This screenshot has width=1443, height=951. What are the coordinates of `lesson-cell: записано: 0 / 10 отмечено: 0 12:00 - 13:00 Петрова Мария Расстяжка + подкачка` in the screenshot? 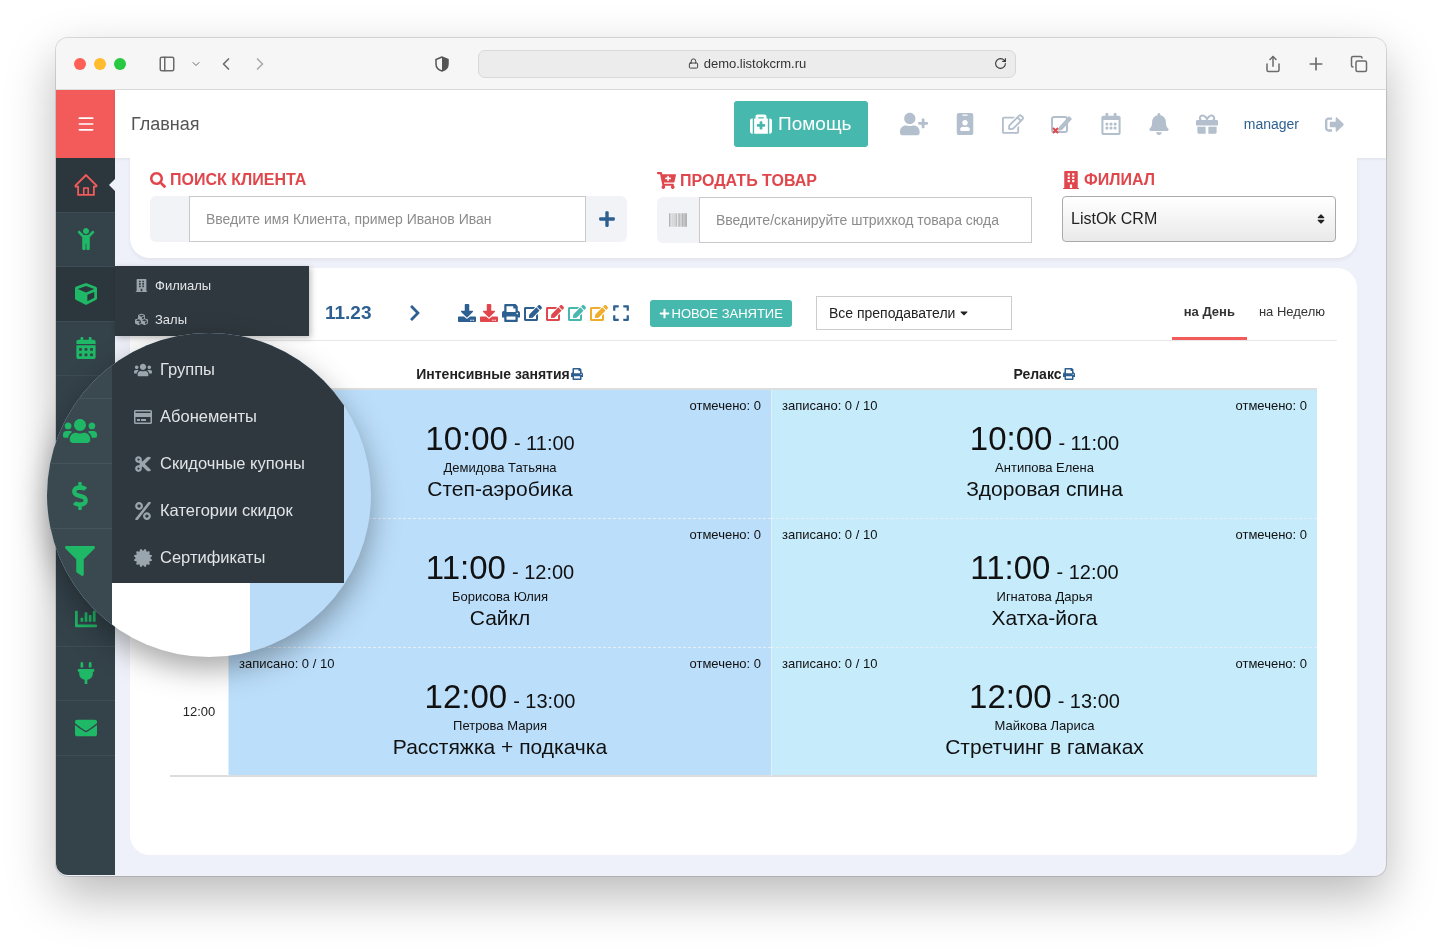 It's located at (499, 712).